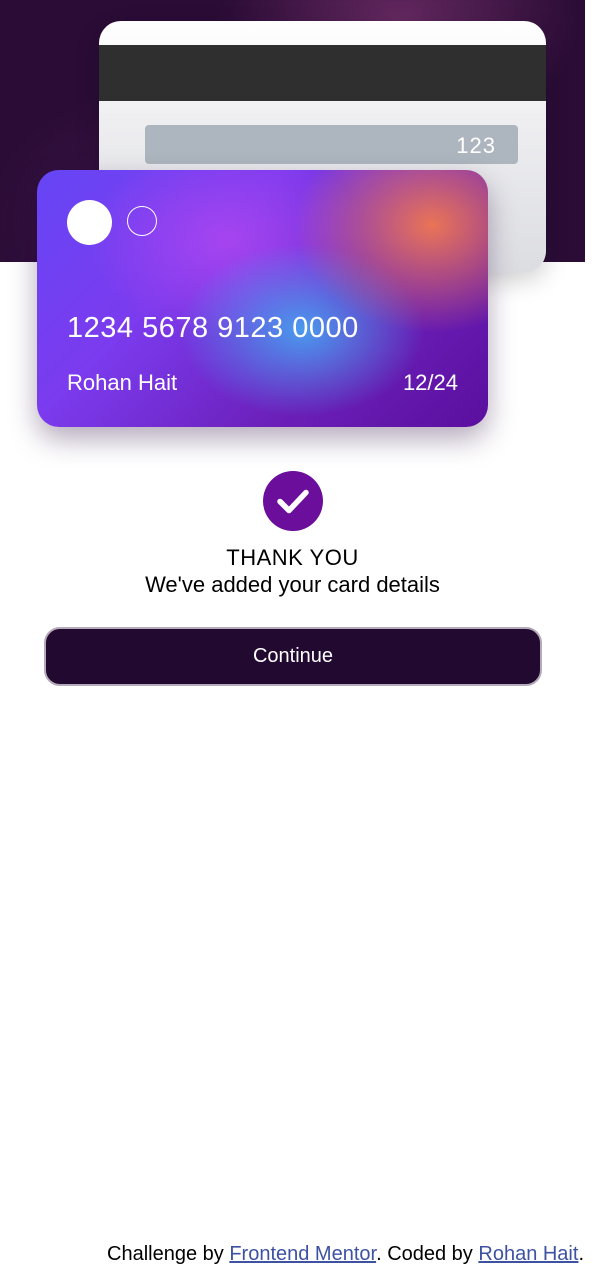  Describe the element at coordinates (293, 501) in the screenshot. I see `check-icon` at that location.